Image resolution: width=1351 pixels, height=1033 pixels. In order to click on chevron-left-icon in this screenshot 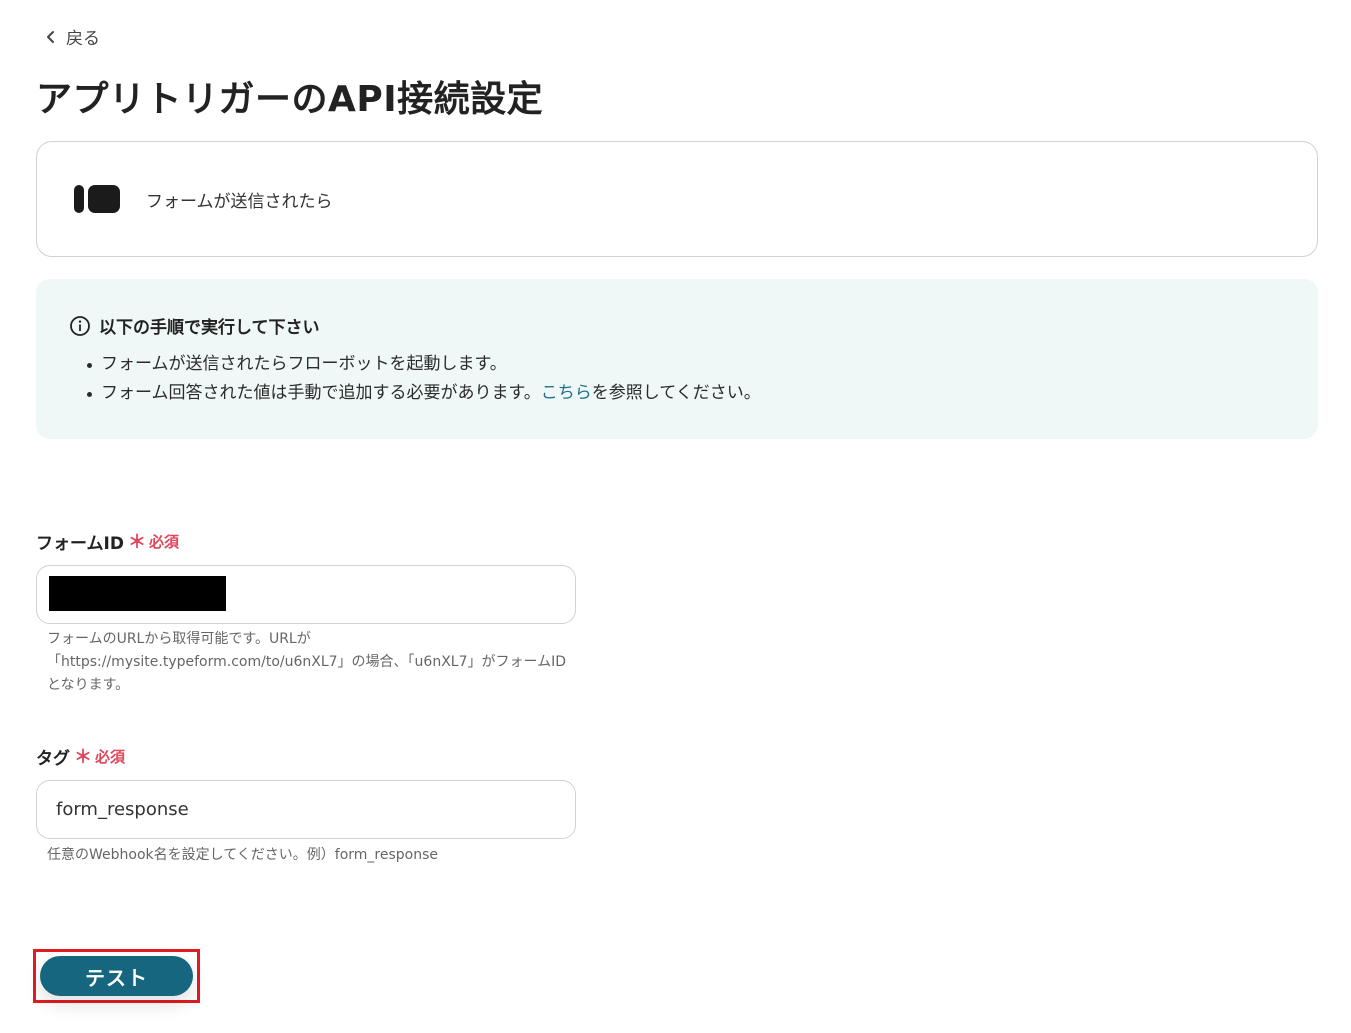, I will do `click(50, 36)`.